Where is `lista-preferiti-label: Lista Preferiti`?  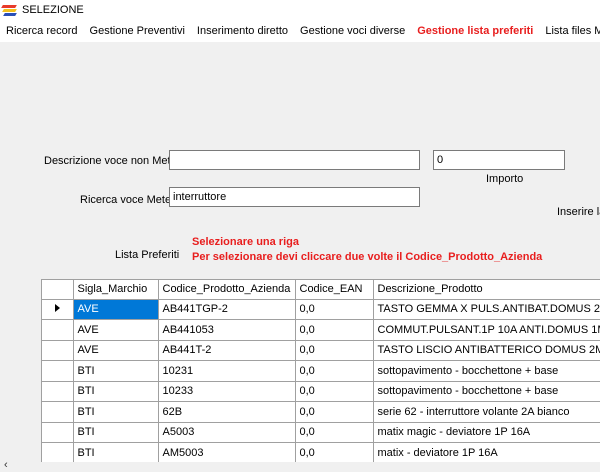 lista-preferiti-label: Lista Preferiti is located at coordinates (147, 255).